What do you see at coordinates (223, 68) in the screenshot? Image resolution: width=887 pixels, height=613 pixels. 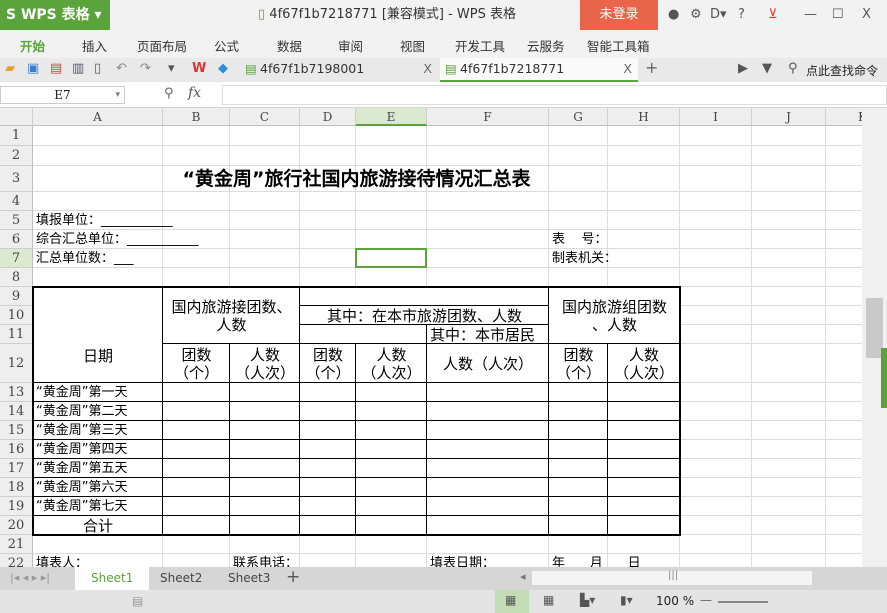 I see `cloud-box-icon: ◆` at bounding box center [223, 68].